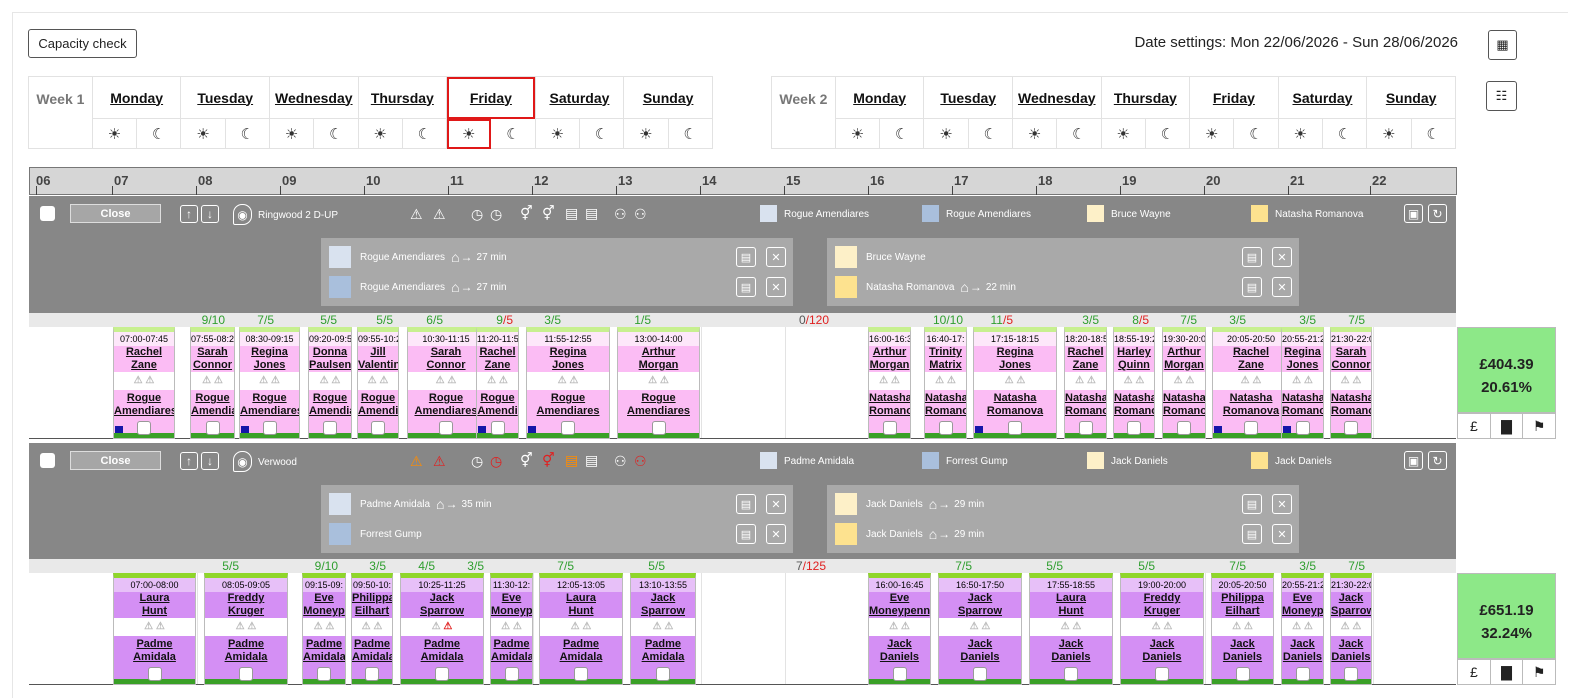 The height and width of the screenshot is (699, 1570). What do you see at coordinates (115, 460) in the screenshot?
I see `close-button: Close` at bounding box center [115, 460].